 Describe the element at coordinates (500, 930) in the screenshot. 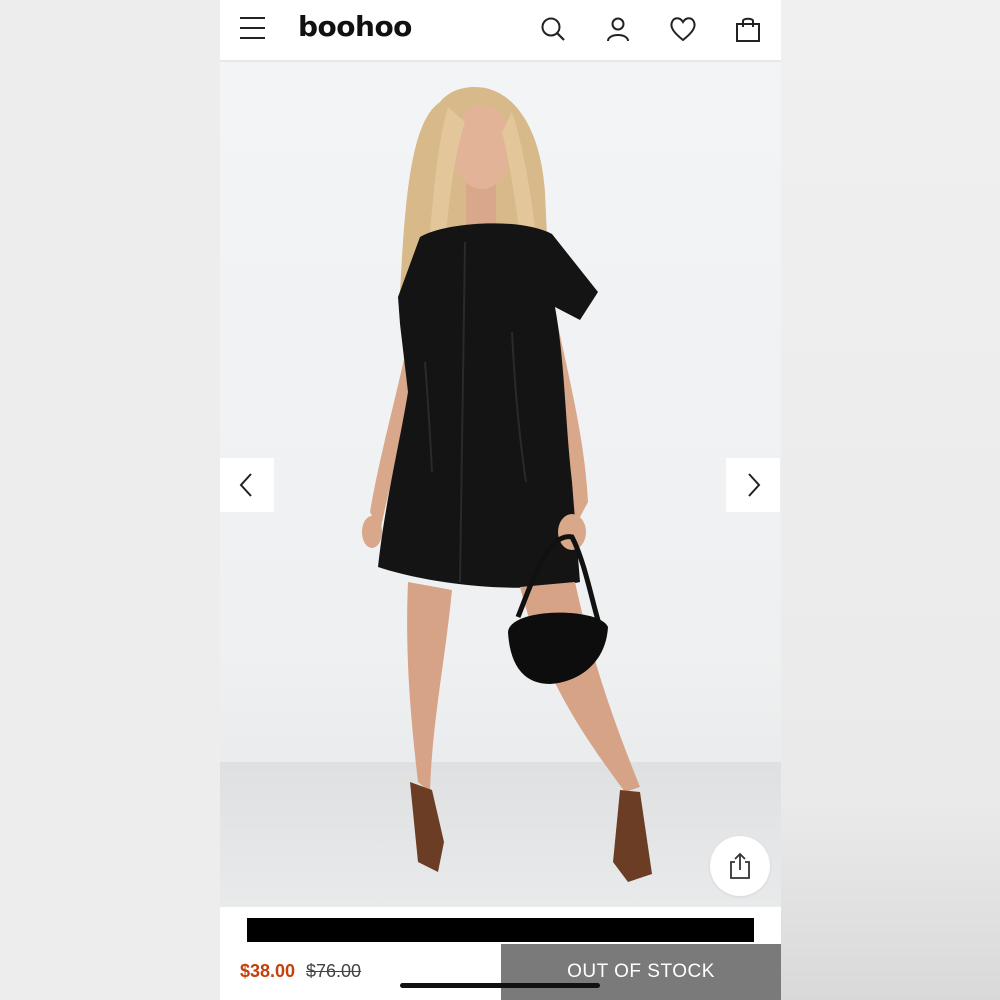

I see `product-name-redacted` at that location.